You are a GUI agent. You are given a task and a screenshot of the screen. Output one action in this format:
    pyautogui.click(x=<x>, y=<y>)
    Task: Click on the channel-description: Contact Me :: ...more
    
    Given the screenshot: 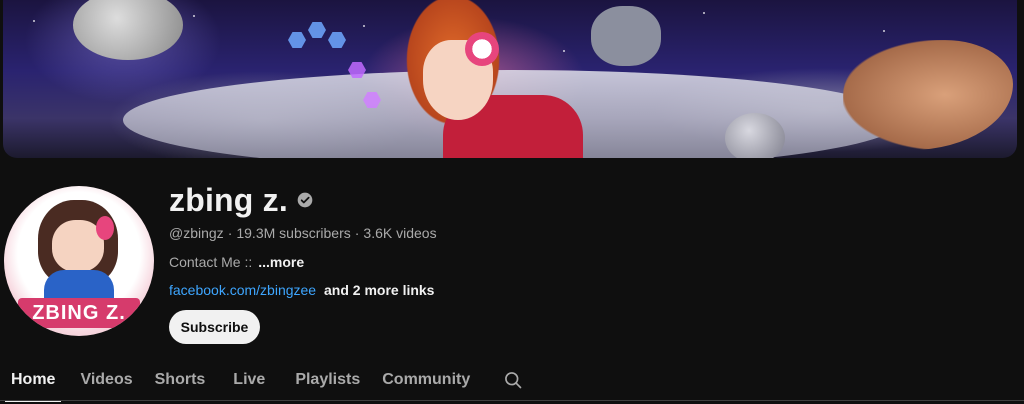 What is the action you would take?
    pyautogui.click(x=236, y=262)
    